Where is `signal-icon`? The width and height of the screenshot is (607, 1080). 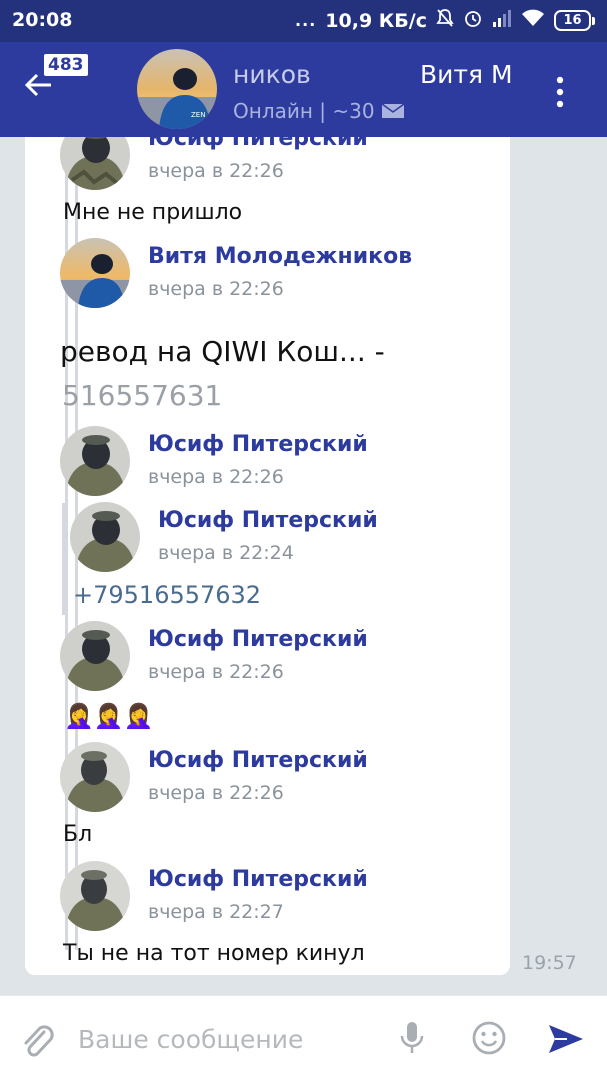 signal-icon is located at coordinates (502, 20).